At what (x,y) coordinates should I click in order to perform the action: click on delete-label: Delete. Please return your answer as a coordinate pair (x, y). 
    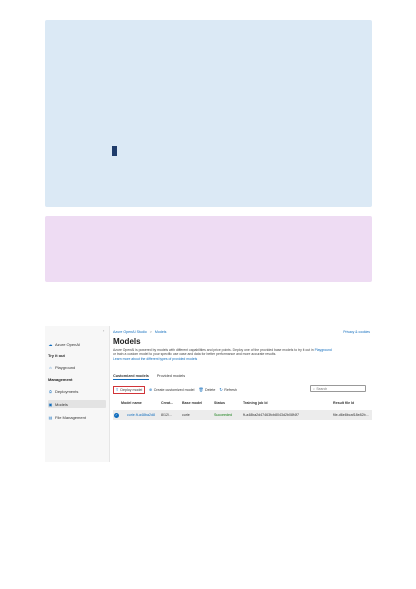
    Looking at the image, I should click on (210, 389).